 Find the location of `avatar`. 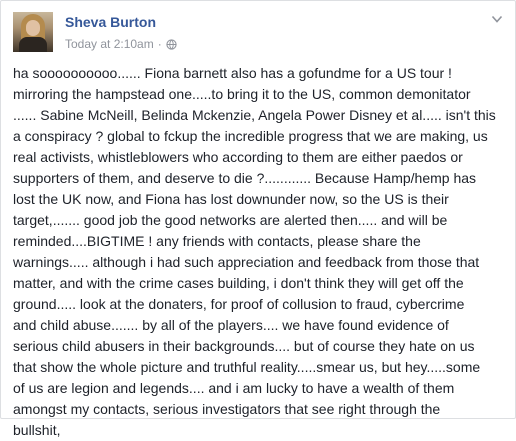

avatar is located at coordinates (33, 32).